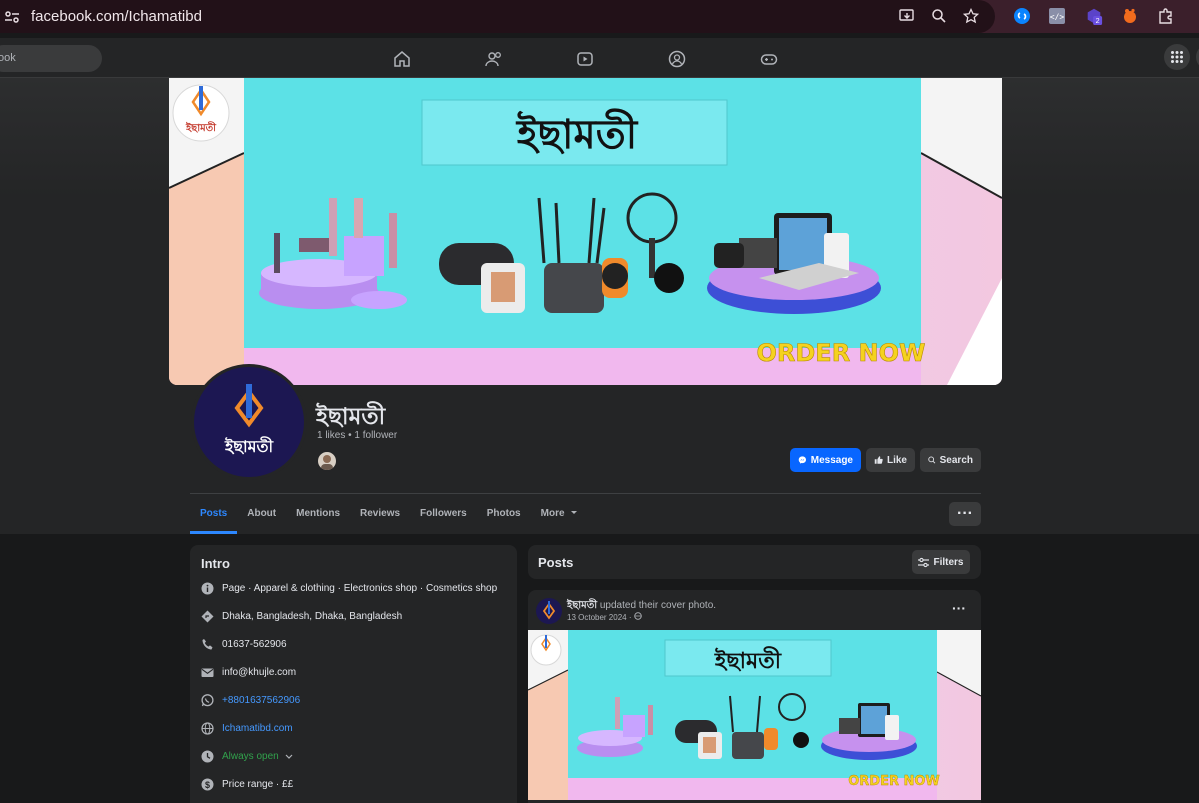 The width and height of the screenshot is (1199, 803). Describe the element at coordinates (494, 59) in the screenshot. I see `friends-icon` at that location.